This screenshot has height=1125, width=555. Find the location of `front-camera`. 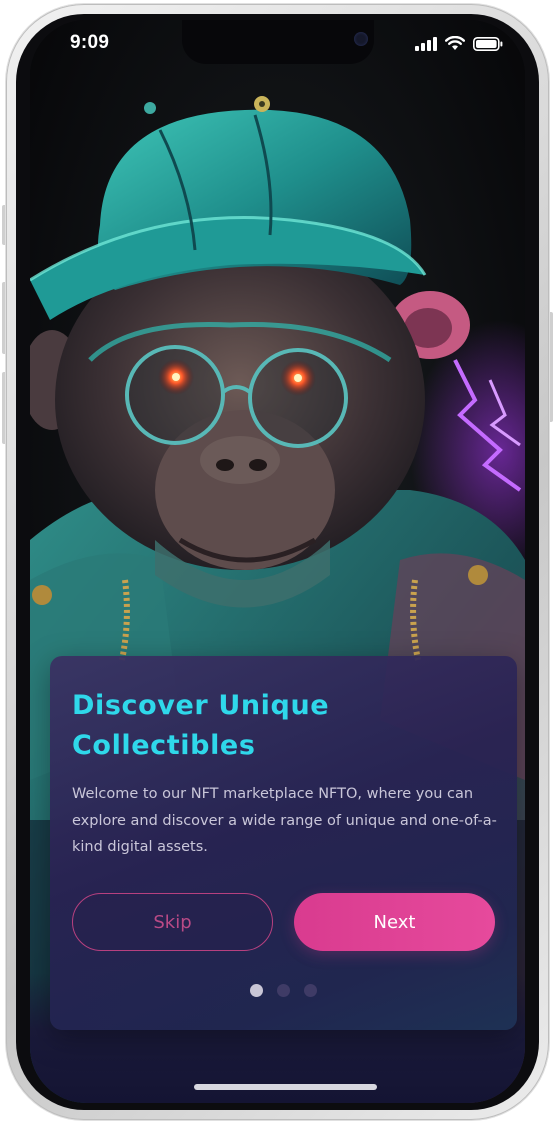

front-camera is located at coordinates (361, 39).